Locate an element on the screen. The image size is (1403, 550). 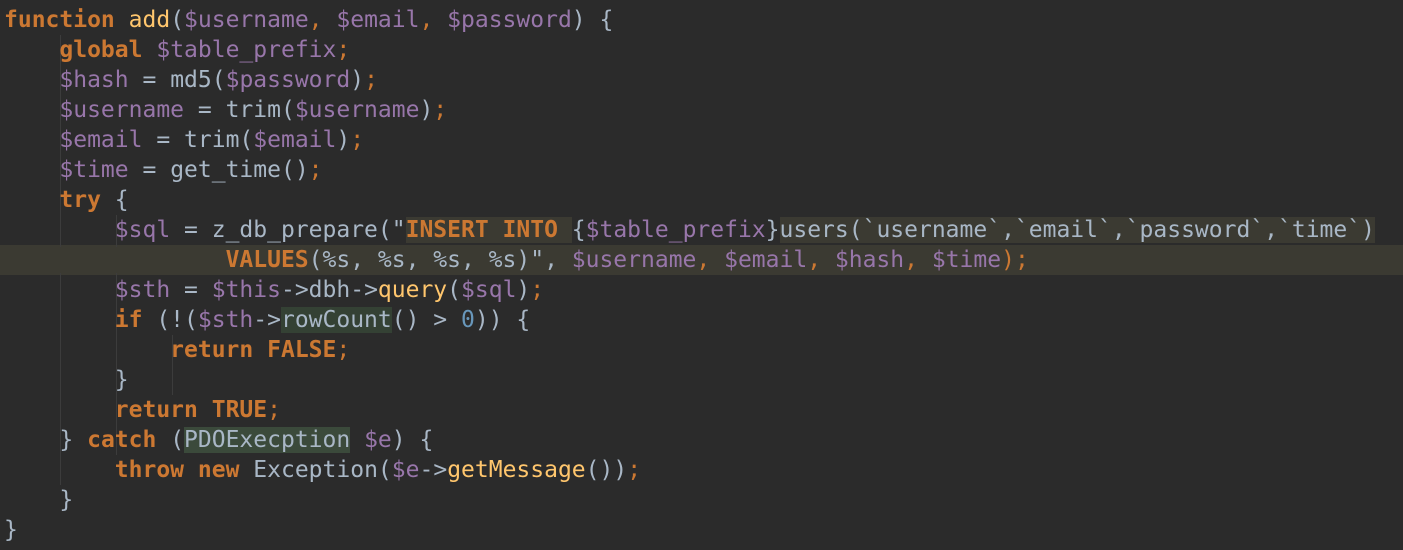
code-token: INSERT INTO is located at coordinates (481, 230).